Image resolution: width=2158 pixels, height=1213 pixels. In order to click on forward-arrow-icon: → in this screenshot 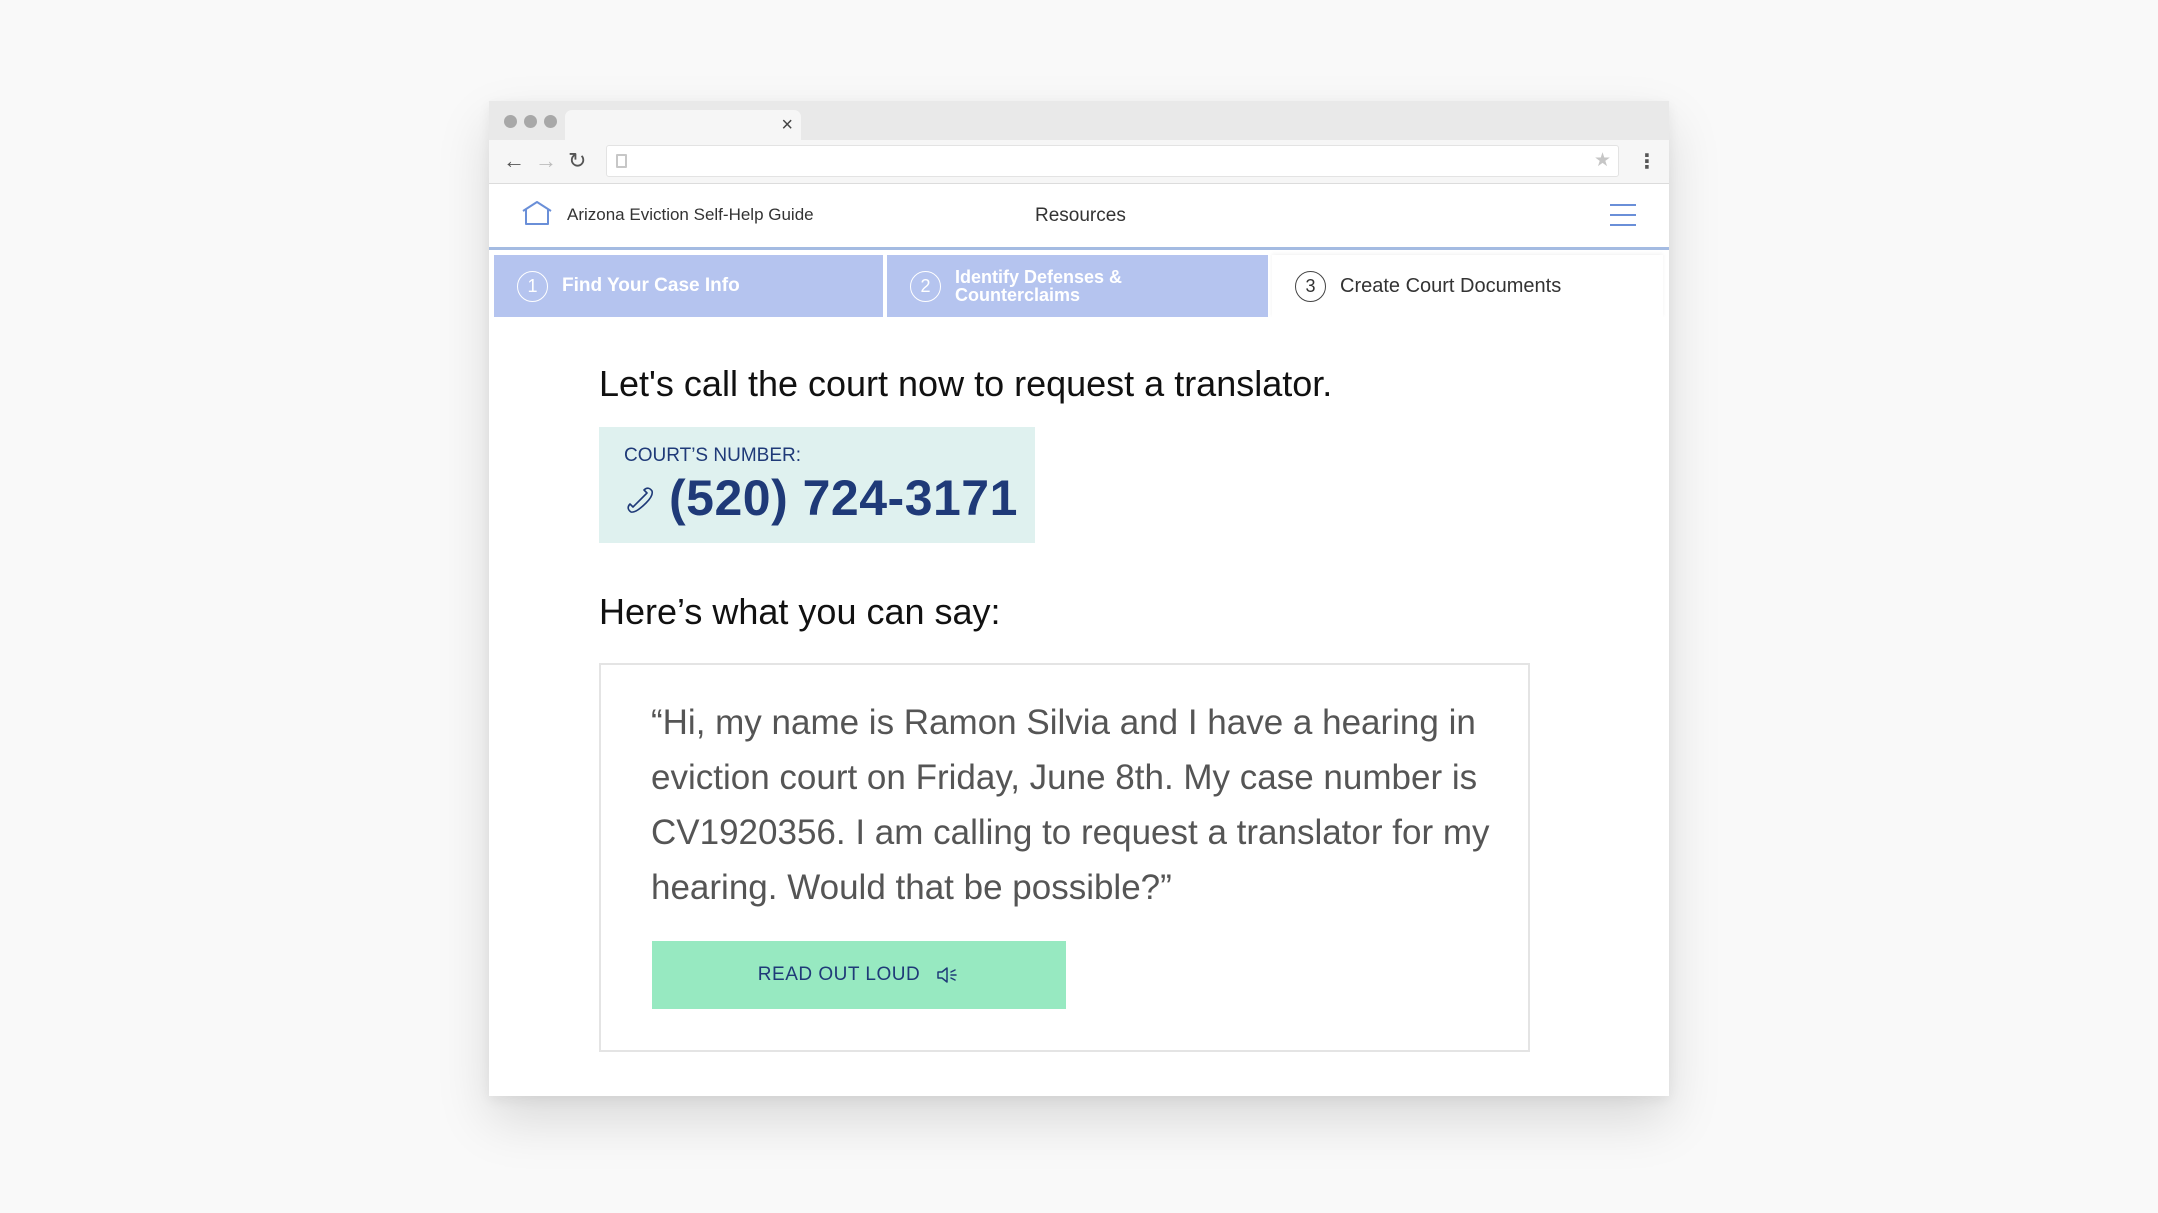, I will do `click(546, 161)`.